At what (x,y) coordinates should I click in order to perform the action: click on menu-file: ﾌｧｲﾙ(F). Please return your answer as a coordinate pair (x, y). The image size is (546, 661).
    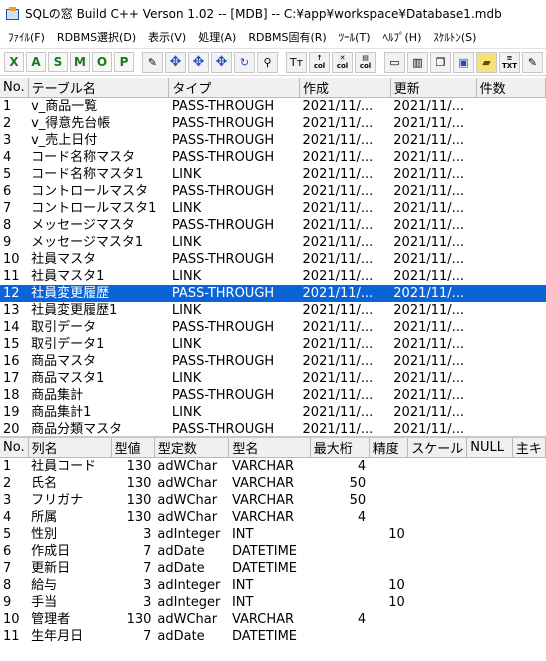
    Looking at the image, I should click on (26, 37).